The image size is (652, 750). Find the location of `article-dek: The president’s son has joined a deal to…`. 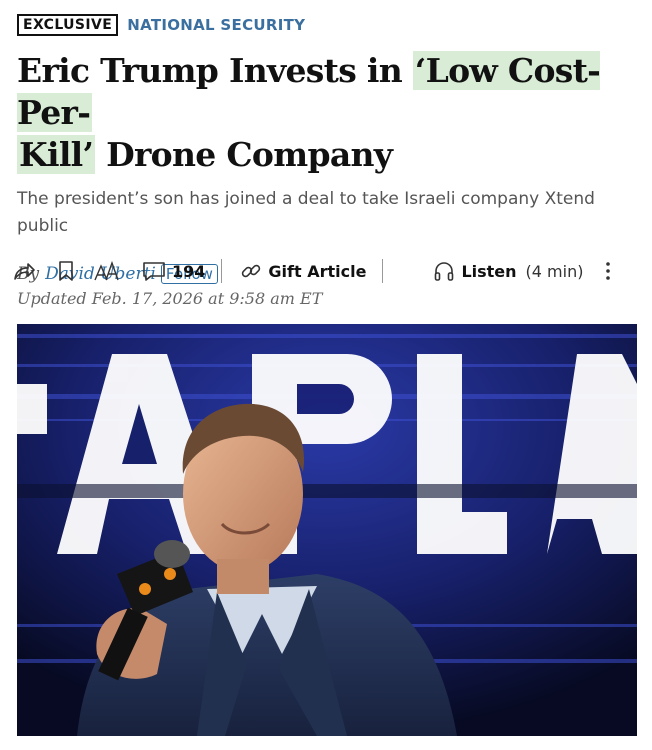

article-dek: The president’s son has joined a deal to… is located at coordinates (306, 212).